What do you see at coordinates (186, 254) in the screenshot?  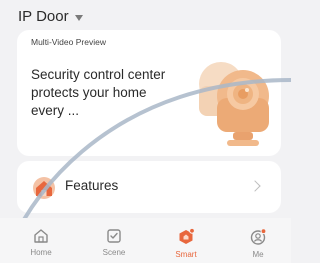 I see `tab-smart-label: Smart` at bounding box center [186, 254].